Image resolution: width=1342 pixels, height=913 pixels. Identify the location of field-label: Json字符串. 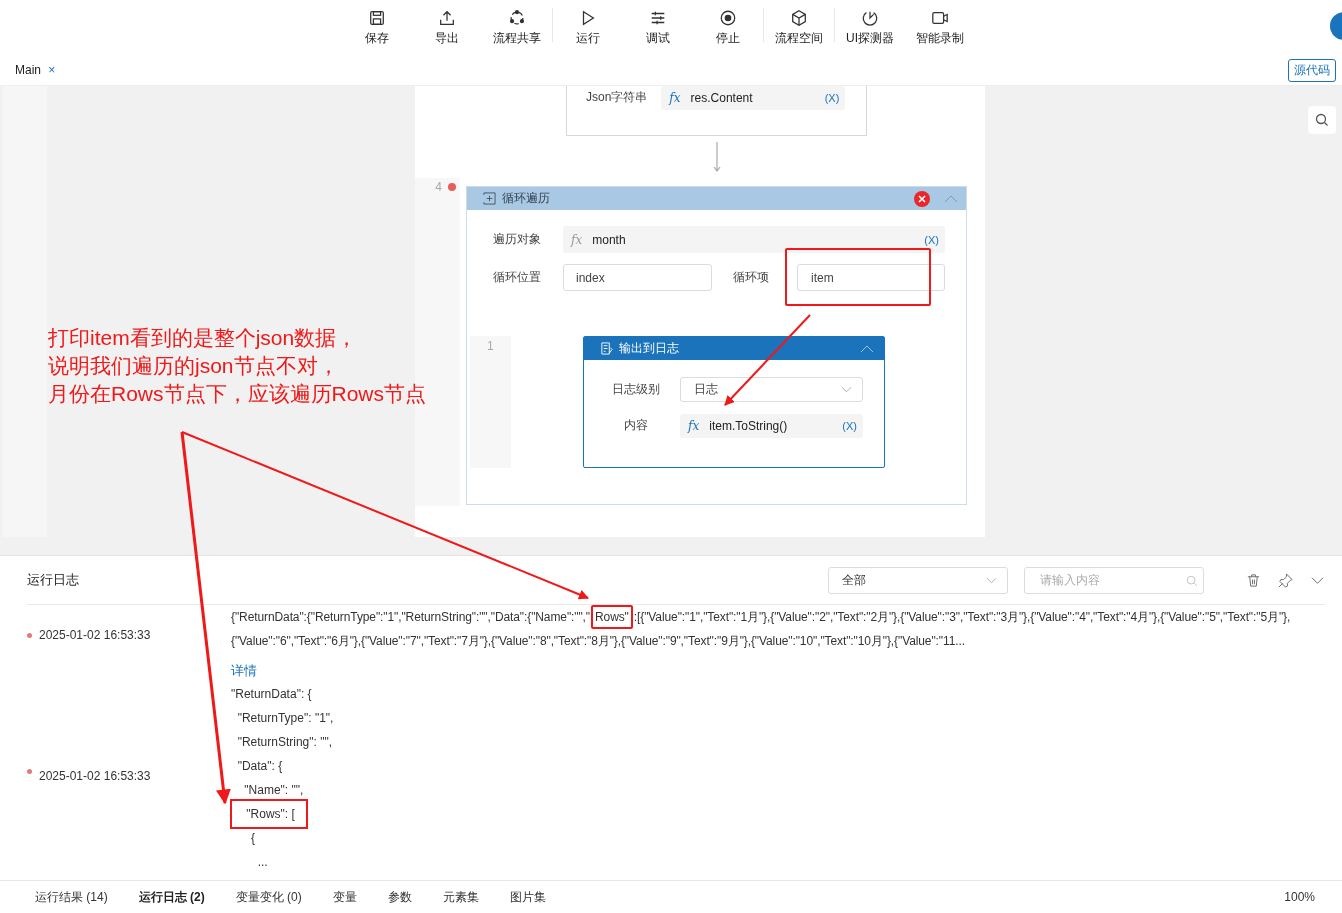
(617, 97).